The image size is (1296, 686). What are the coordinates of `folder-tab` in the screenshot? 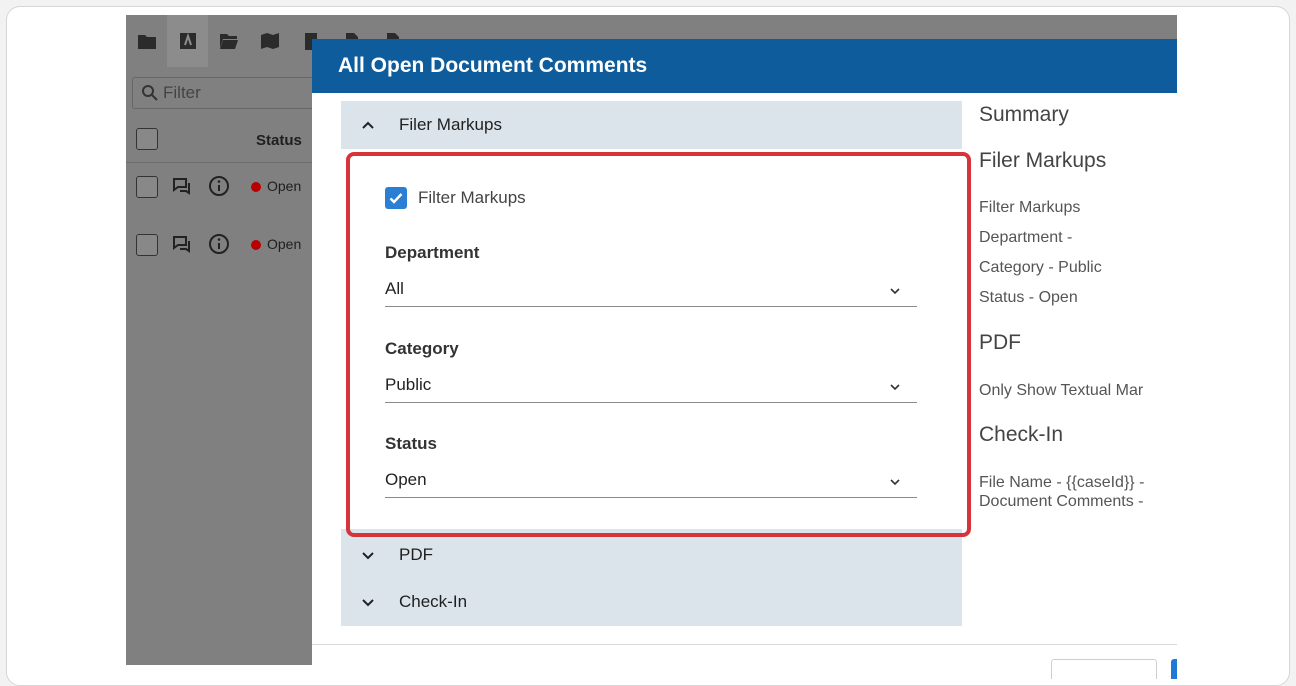 It's located at (146, 41).